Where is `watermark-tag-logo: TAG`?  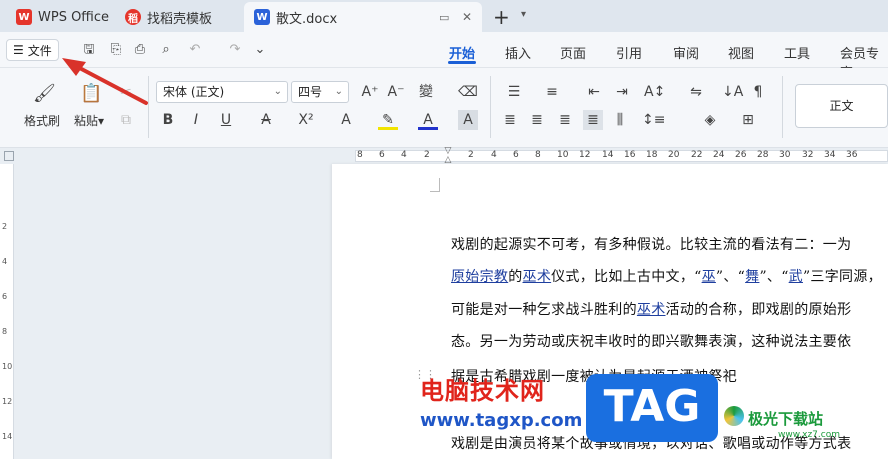
watermark-tag-logo: TAG is located at coordinates (652, 408).